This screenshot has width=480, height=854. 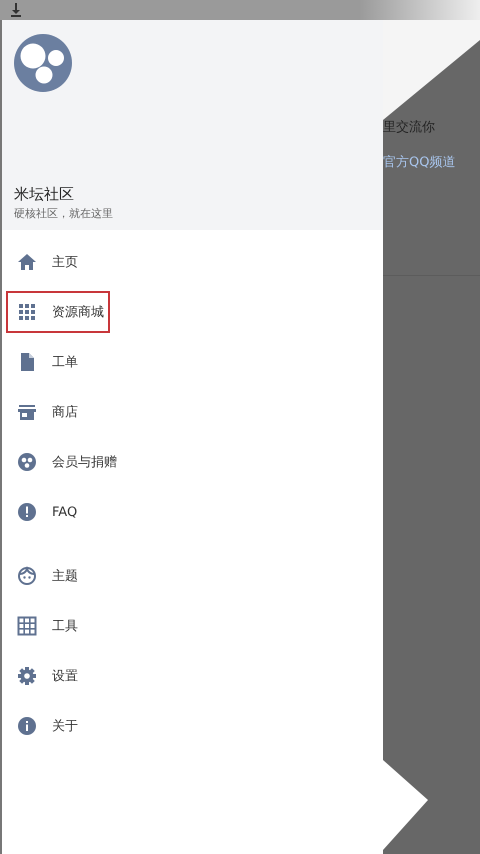 I want to click on menu-item: 资源商城, so click(x=58, y=312).